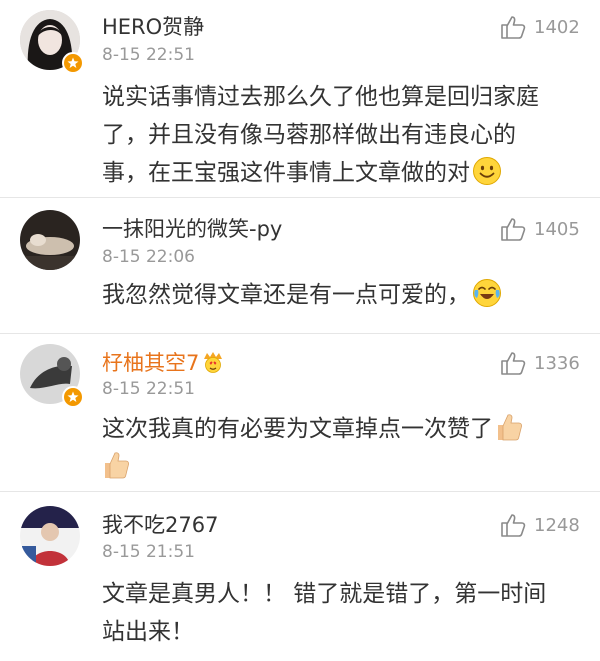  Describe the element at coordinates (286, 173) in the screenshot. I see `comment-text-segment: 事，在王宝强这件事情上文章做的对` at that location.